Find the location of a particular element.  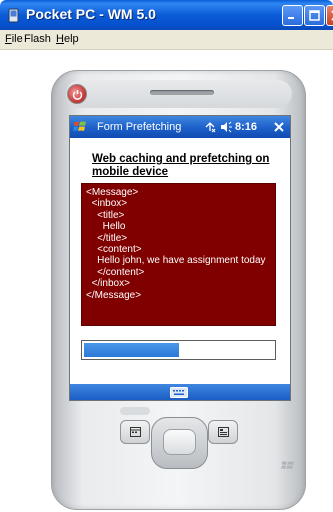

hardware-slot is located at coordinates (135, 411).